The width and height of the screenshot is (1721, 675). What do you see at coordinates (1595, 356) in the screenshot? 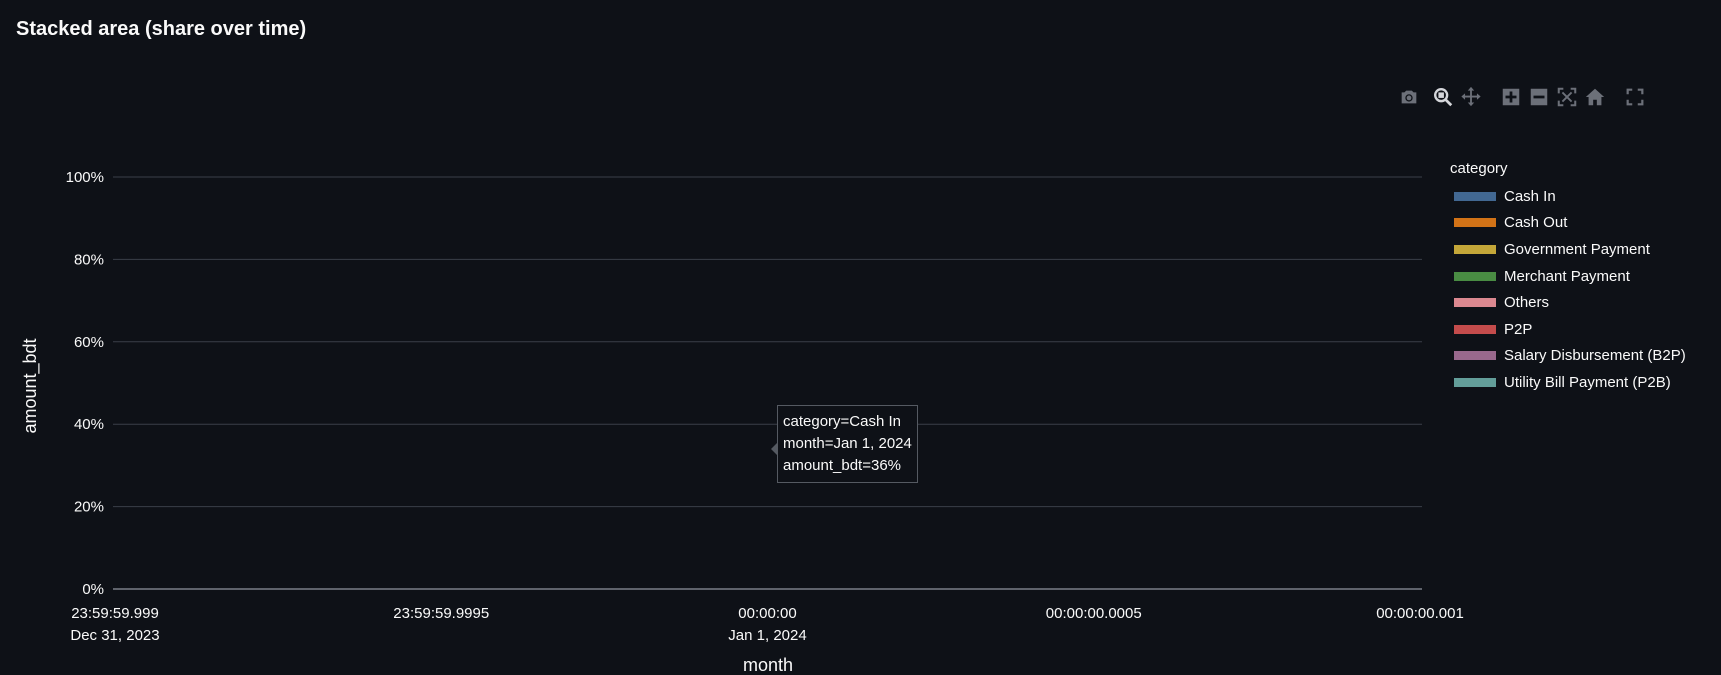
I see `legend-label: Salary Disbursement (B2P)` at bounding box center [1595, 356].